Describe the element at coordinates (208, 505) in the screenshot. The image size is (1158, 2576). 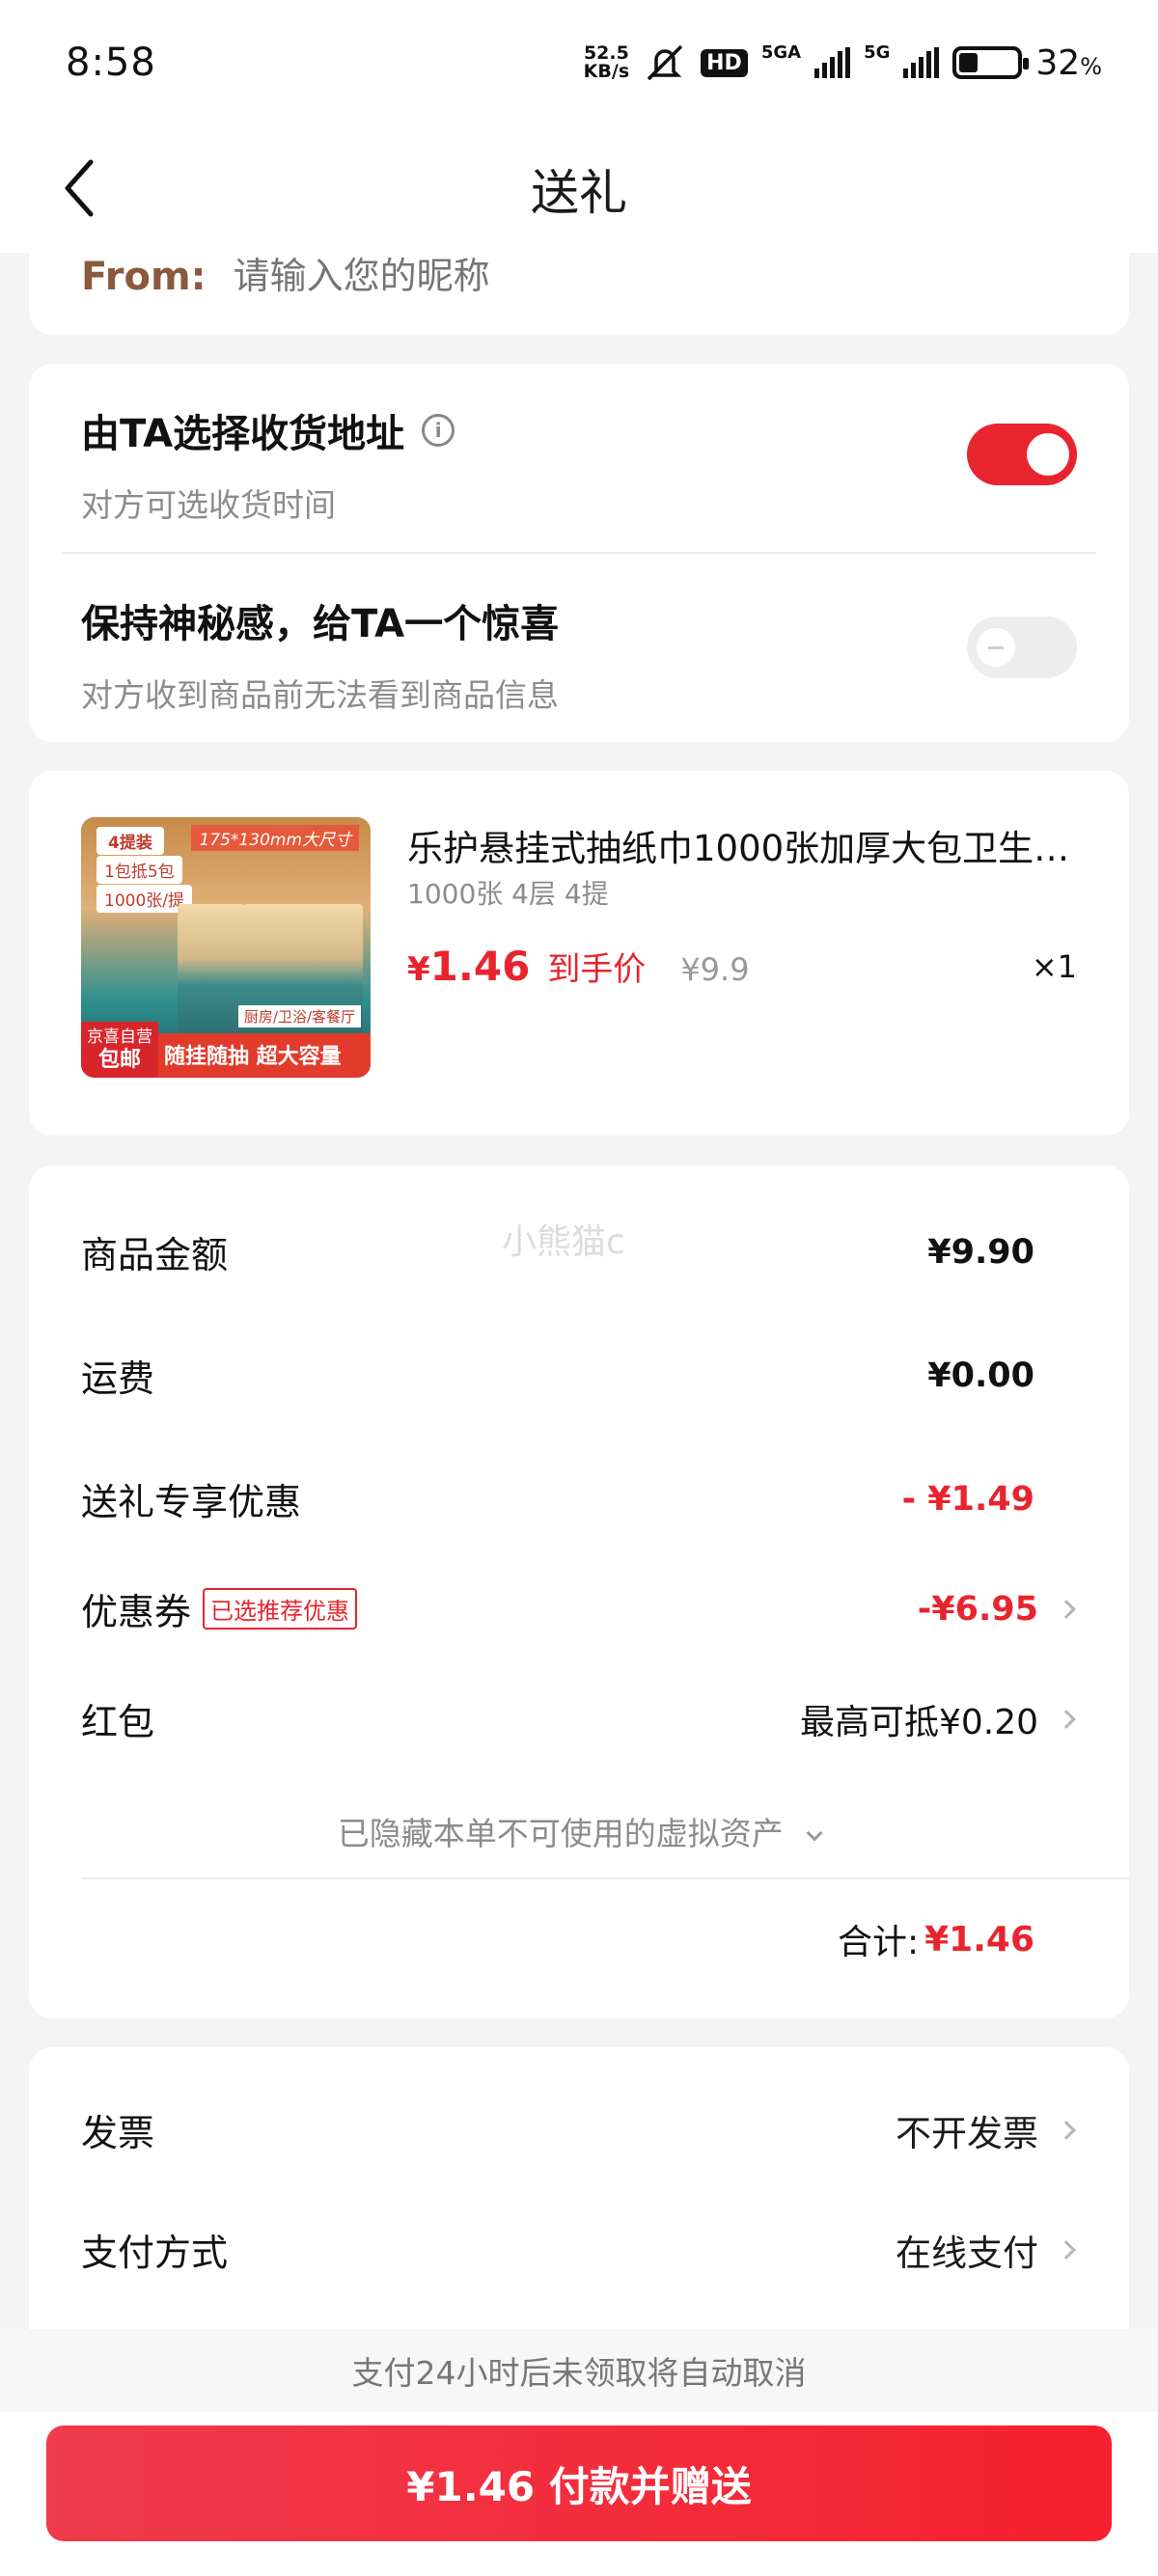
I see `option-subtitle: 对方可选收货时间` at that location.